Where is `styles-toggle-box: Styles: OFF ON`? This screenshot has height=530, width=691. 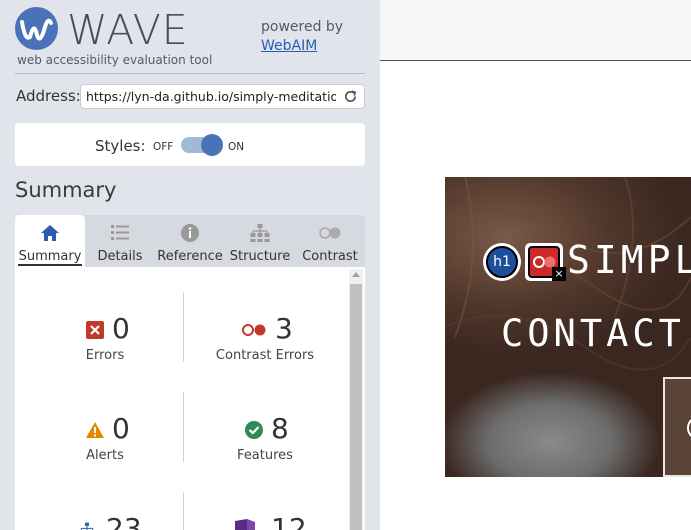
styles-toggle-box: Styles: OFF ON is located at coordinates (190, 144).